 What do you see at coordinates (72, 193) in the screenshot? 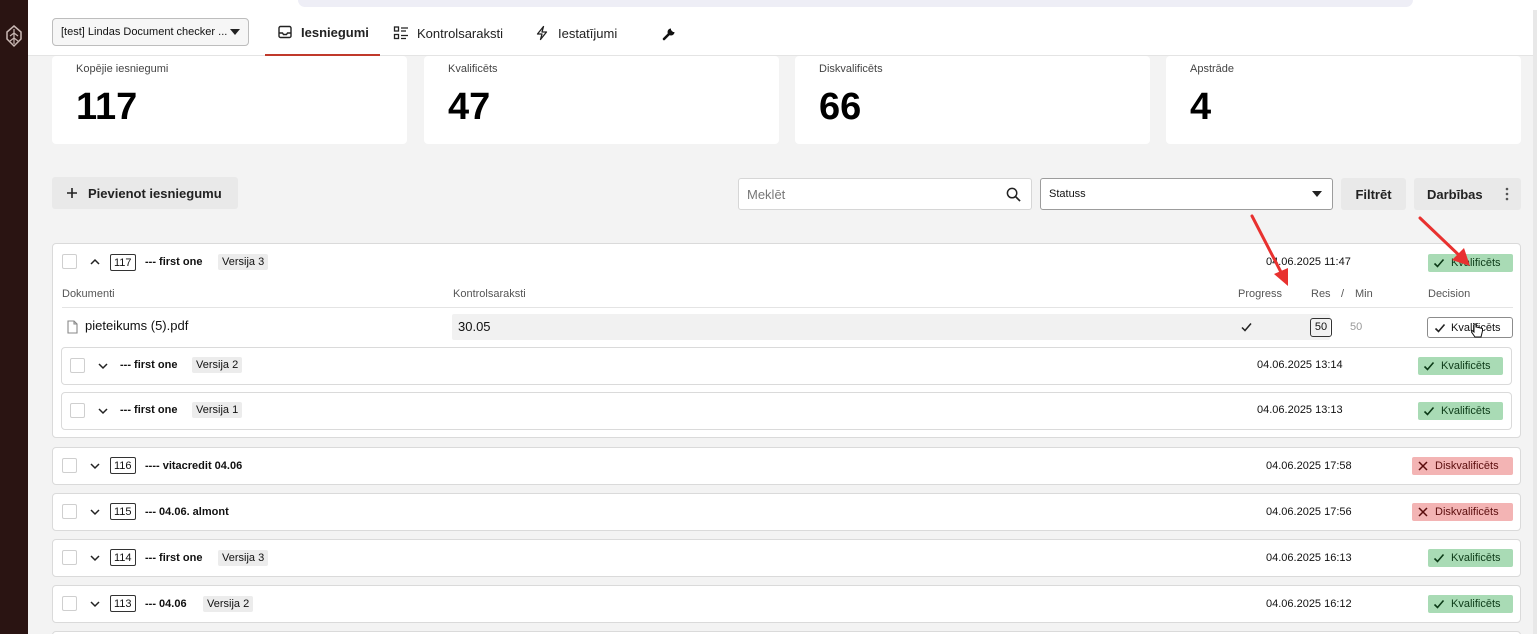
I see `plus-icon` at bounding box center [72, 193].